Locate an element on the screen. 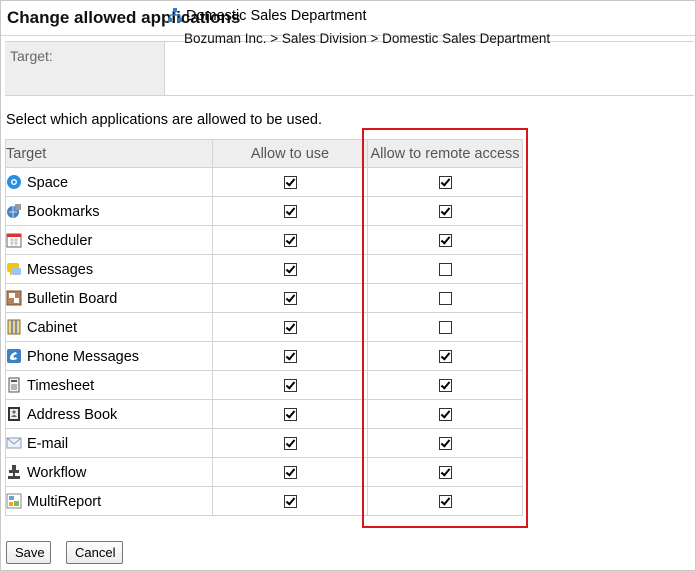 The width and height of the screenshot is (696, 571). target-label-cell: Target: is located at coordinates (85, 68).